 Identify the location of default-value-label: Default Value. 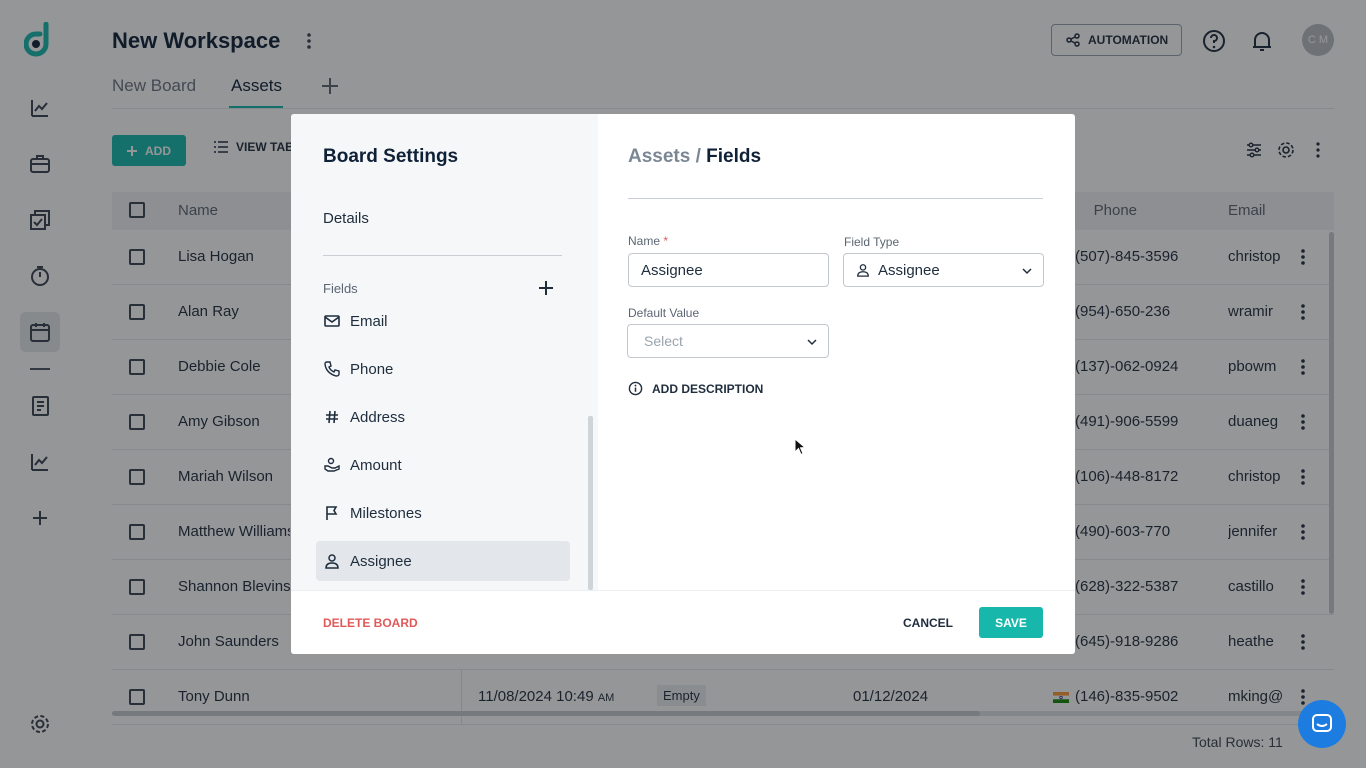
(664, 313).